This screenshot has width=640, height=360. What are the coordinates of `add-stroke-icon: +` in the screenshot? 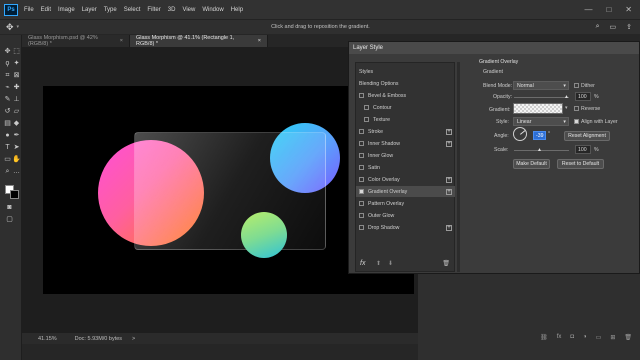 It's located at (449, 131).